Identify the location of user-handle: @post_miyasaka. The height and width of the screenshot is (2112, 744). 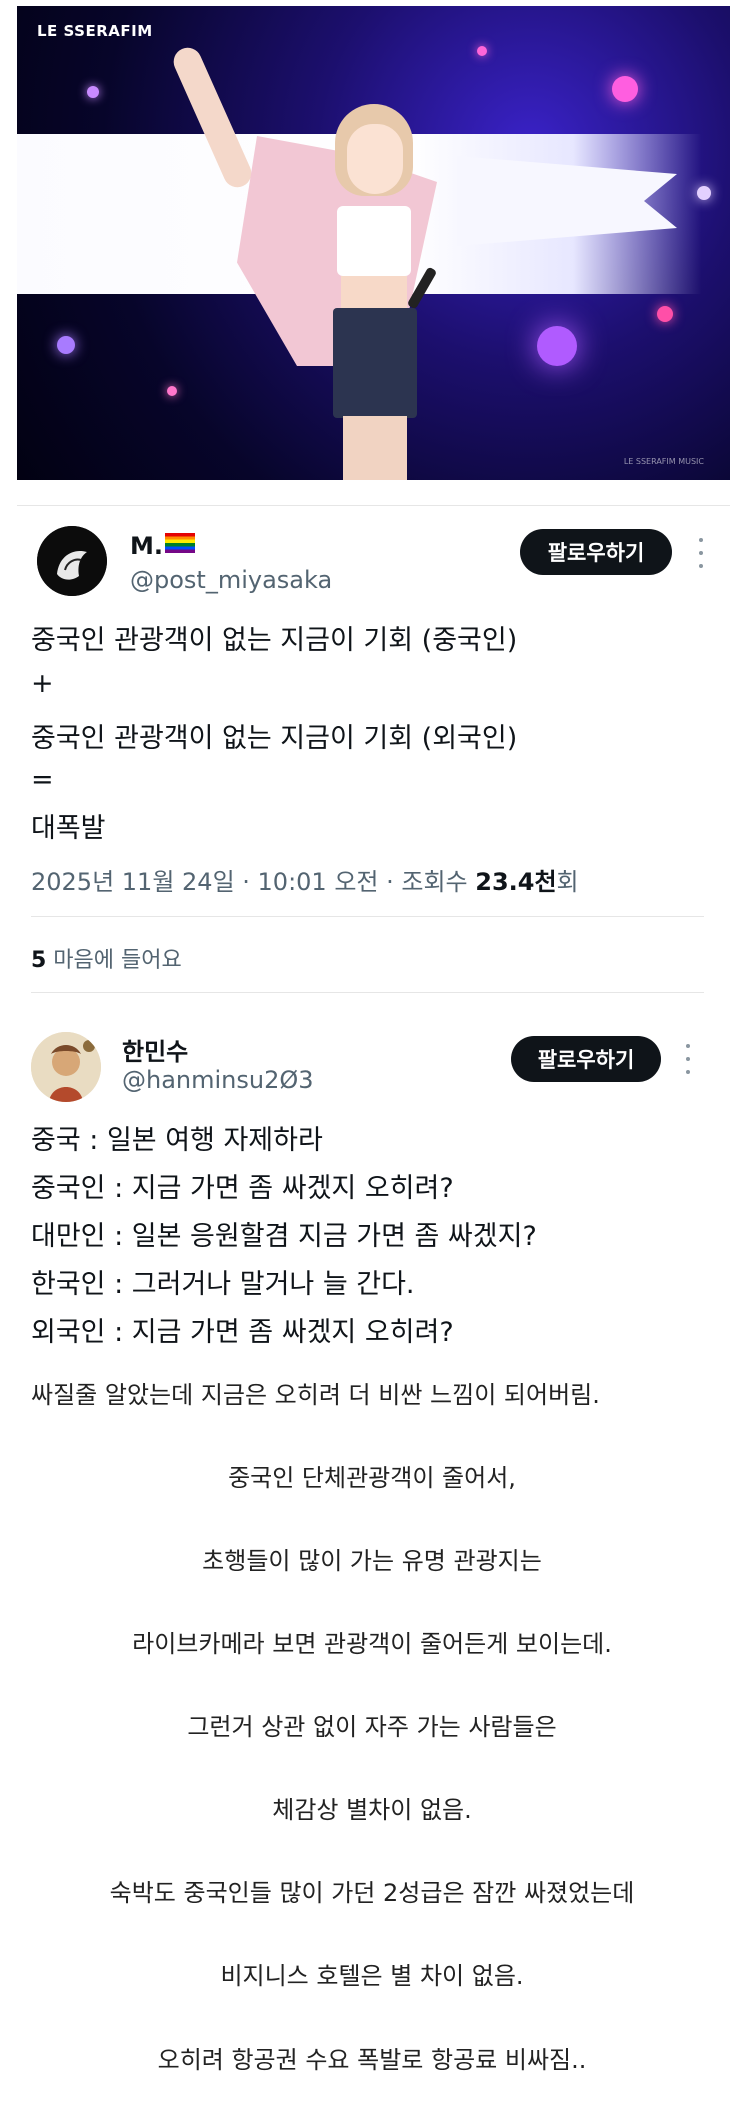
(231, 580).